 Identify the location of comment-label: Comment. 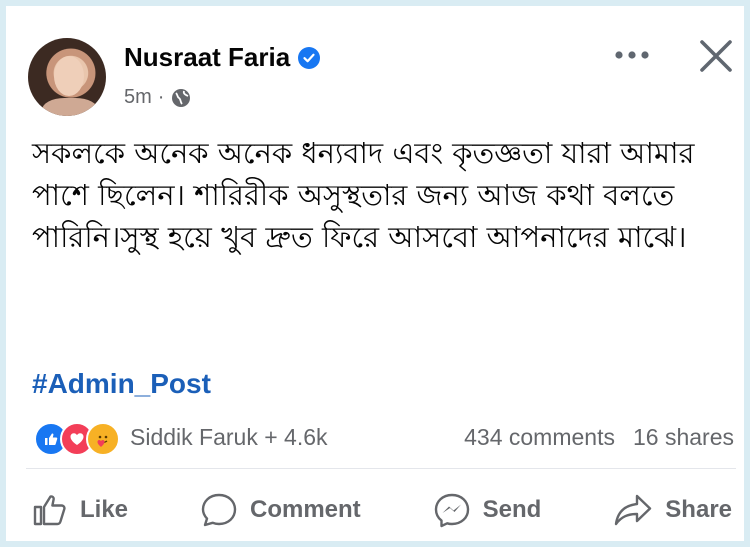
(305, 509).